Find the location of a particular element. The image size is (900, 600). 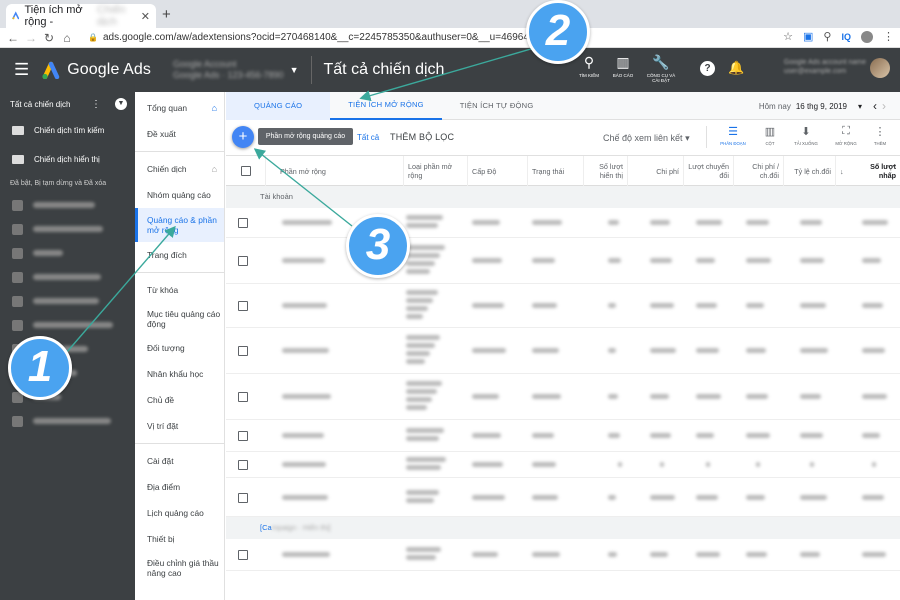

step-badge-3: 3 is located at coordinates (378, 246).